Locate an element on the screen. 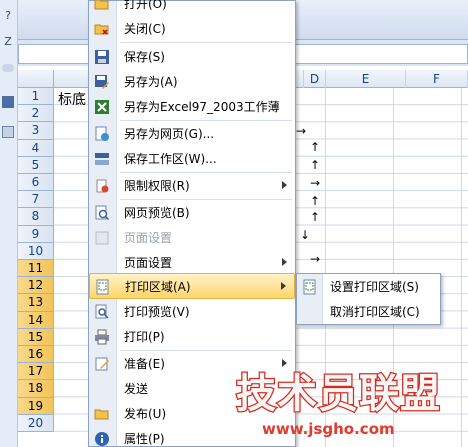  row-header-19: 19 is located at coordinates (36, 406).